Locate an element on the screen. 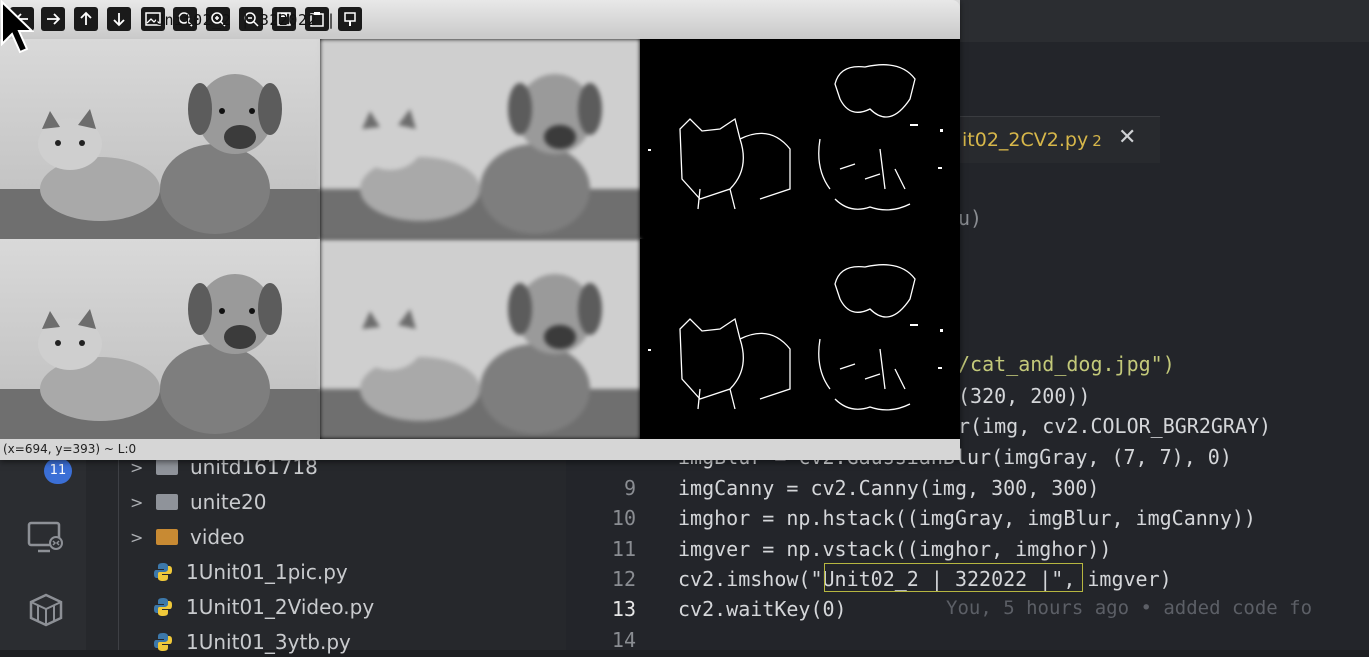  code-fragment: /cat_and_dog.jpg") is located at coordinates (1066, 364).